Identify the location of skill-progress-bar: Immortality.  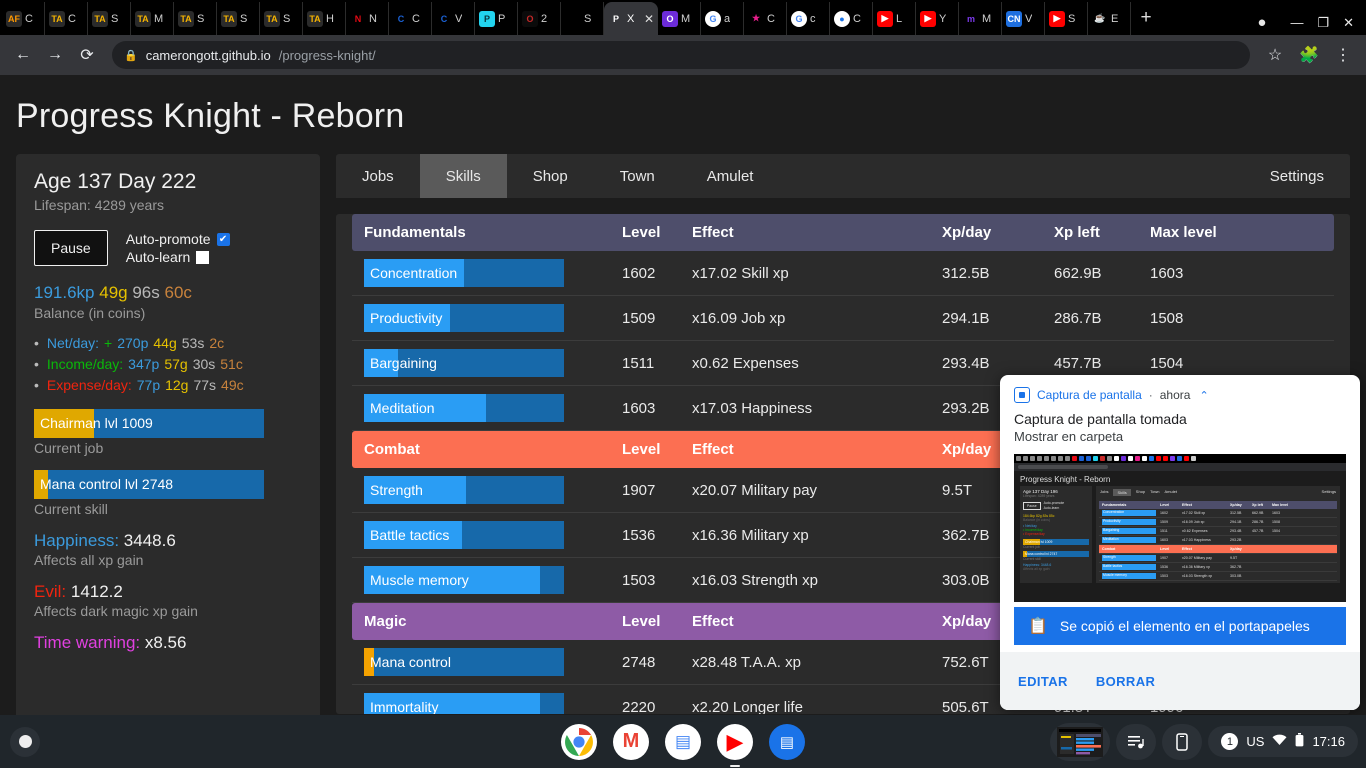
(464, 703).